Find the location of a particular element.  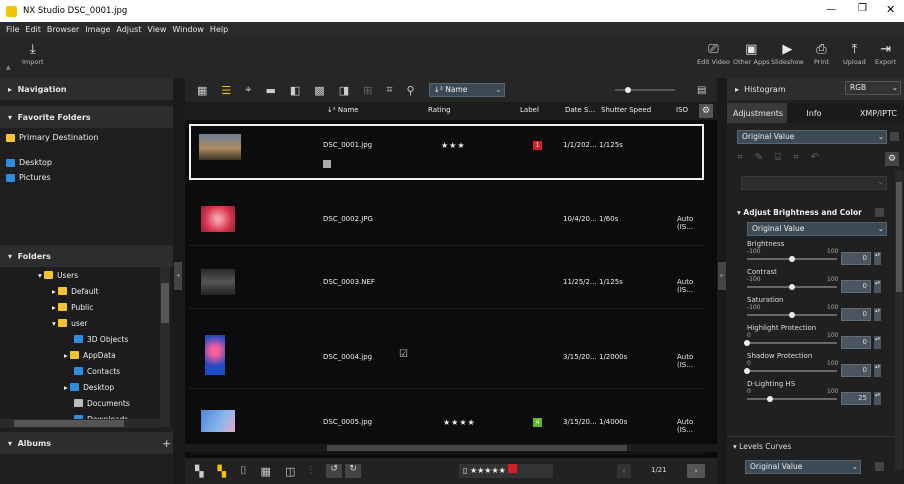

adjust-section-checkbox is located at coordinates (879, 212).